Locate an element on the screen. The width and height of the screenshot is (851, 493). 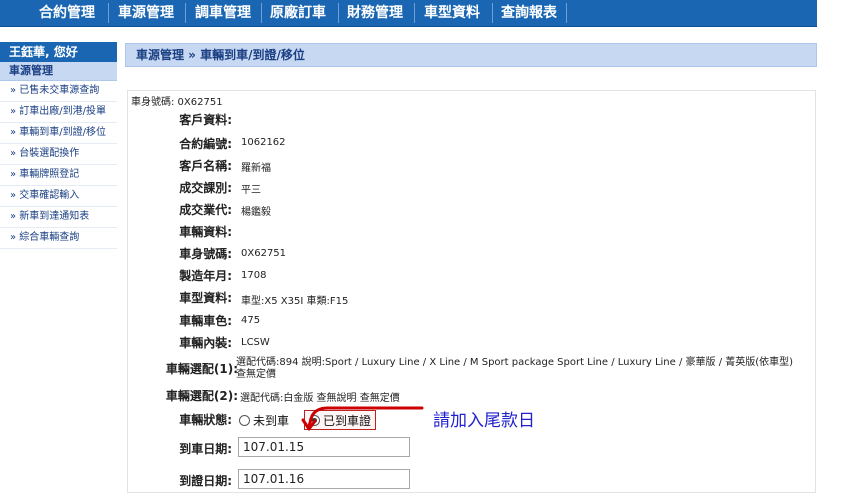
nav-reports: 查詢報表 is located at coordinates (529, 13).